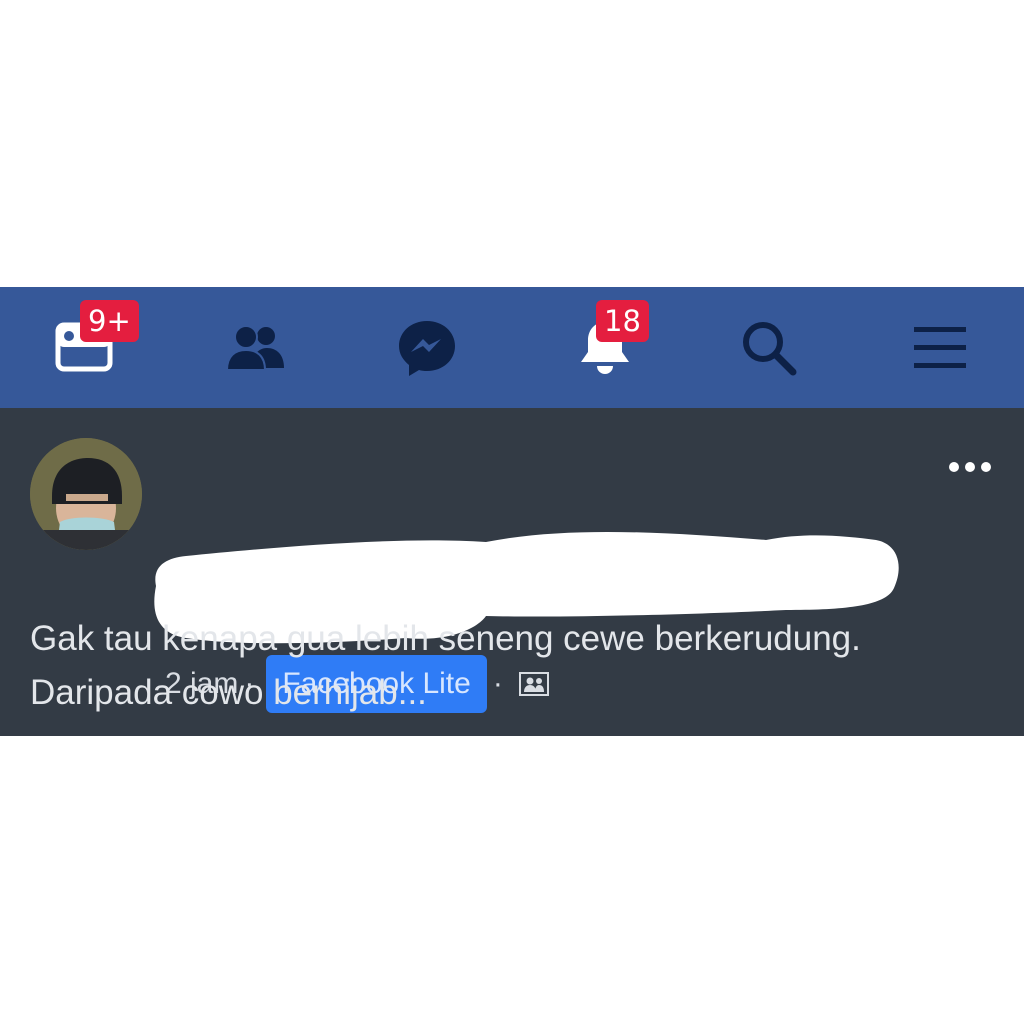 This screenshot has height=1024, width=1024. What do you see at coordinates (85, 347) in the screenshot?
I see `nav-news-feed: 9+` at bounding box center [85, 347].